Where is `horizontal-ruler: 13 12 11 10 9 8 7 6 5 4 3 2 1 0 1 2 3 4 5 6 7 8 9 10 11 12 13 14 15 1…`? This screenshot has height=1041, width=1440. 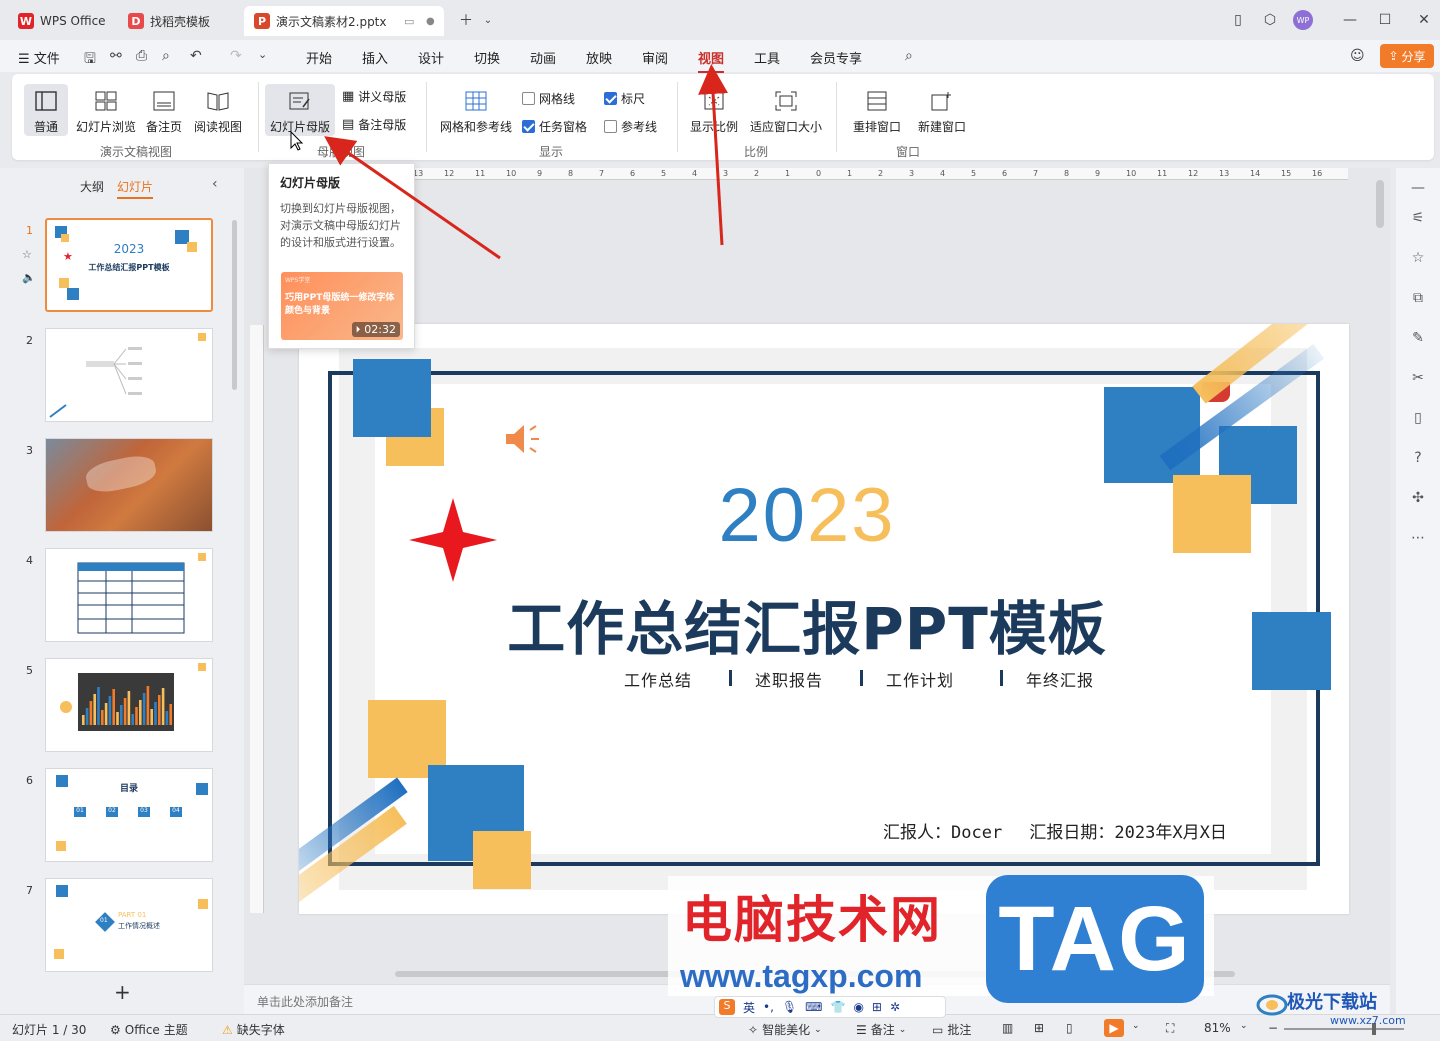 horizontal-ruler: 13 12 11 10 9 8 7 6 5 4 3 2 1 0 1 2 3 4 5 6 7 8 9 10 11 12 13 14 15 1… is located at coordinates (880, 174).